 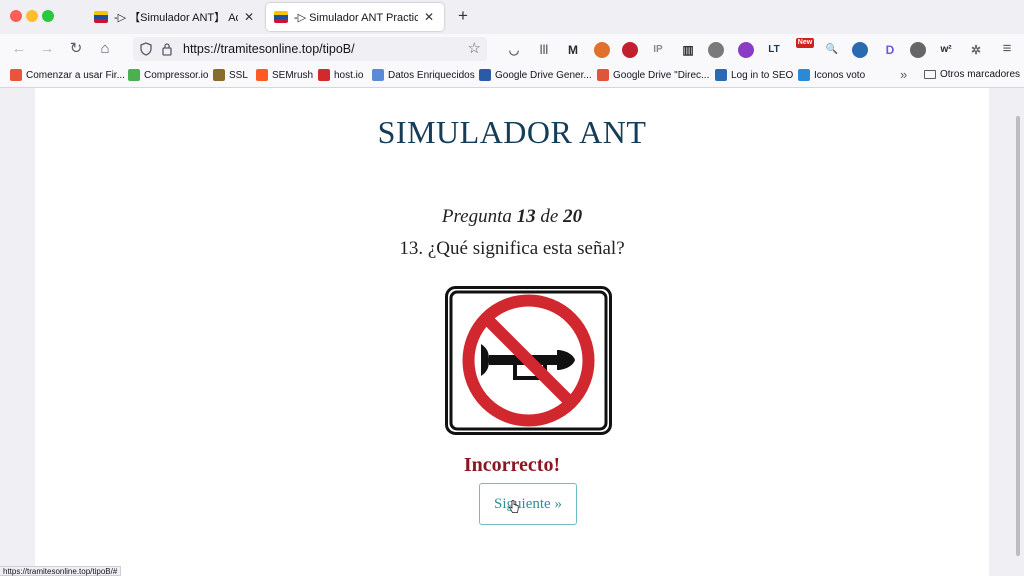 What do you see at coordinates (688, 50) in the screenshot?
I see `bank-extension-icon: ▥` at bounding box center [688, 50].